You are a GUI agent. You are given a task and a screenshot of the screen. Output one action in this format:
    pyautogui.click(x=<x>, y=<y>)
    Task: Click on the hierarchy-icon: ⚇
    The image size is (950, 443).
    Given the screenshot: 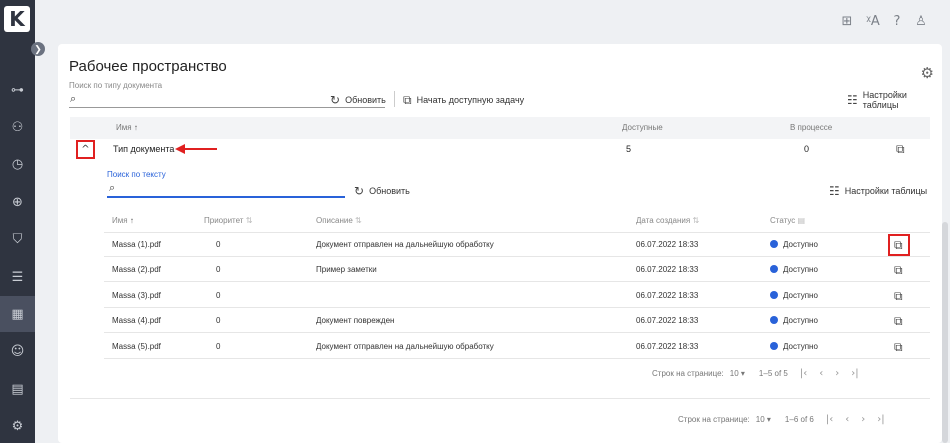 What is the action you would take?
    pyautogui.click(x=17, y=127)
    